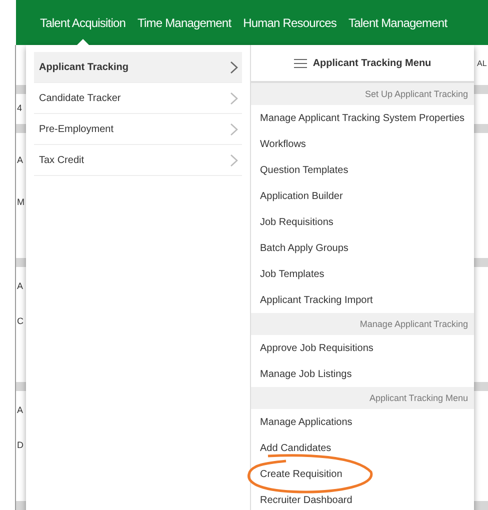  I want to click on nav-tab: Human Resources, so click(290, 23).